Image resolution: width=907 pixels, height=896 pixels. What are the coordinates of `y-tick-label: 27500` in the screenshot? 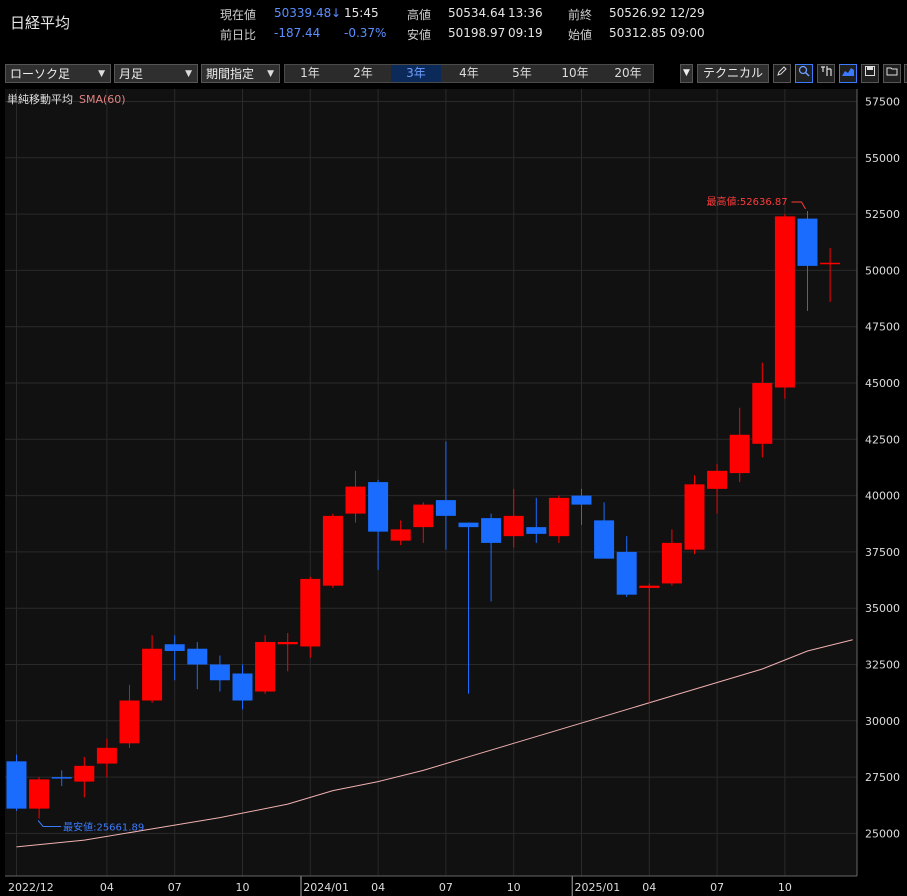 It's located at (882, 777).